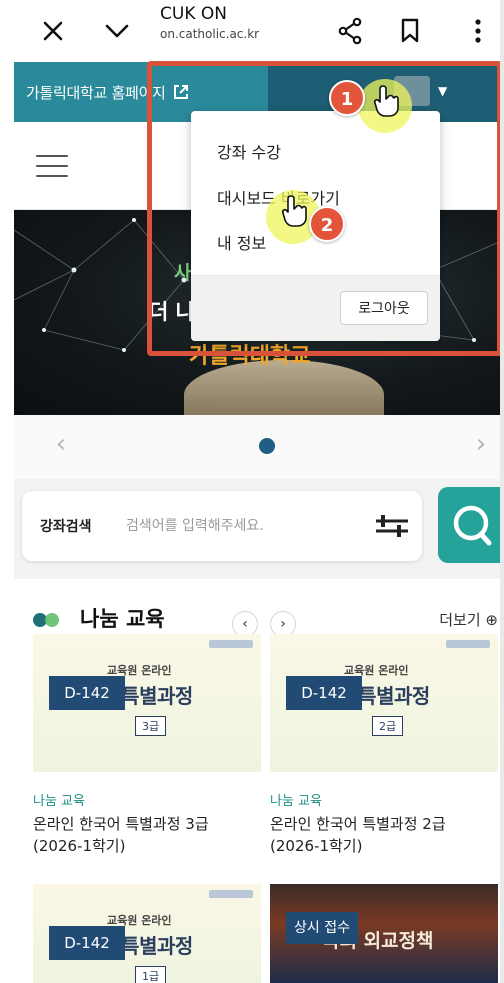 This screenshot has height=983, width=504. Describe the element at coordinates (235, 23) in the screenshot. I see `url-area: CUK ON on.catholic.ac.kr` at that location.